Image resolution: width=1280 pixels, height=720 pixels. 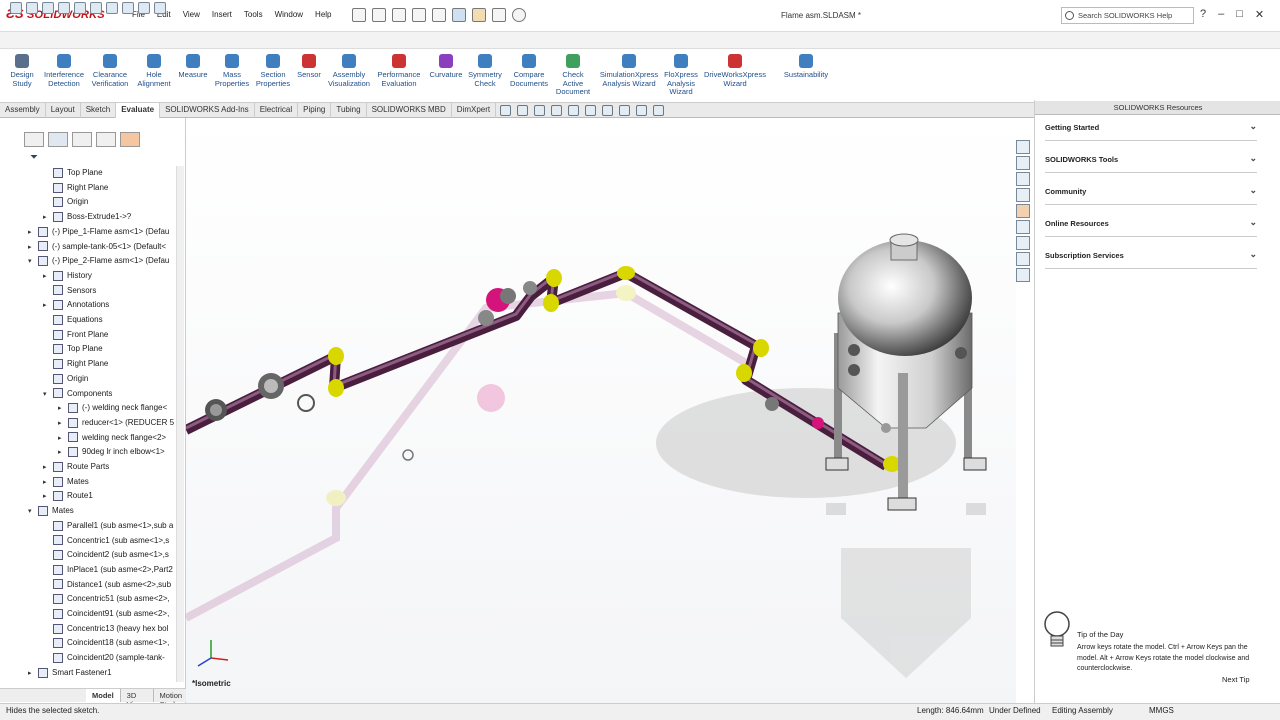 What do you see at coordinates (1236, 679) in the screenshot?
I see `next-tip-link: Next Tip` at bounding box center [1236, 679].